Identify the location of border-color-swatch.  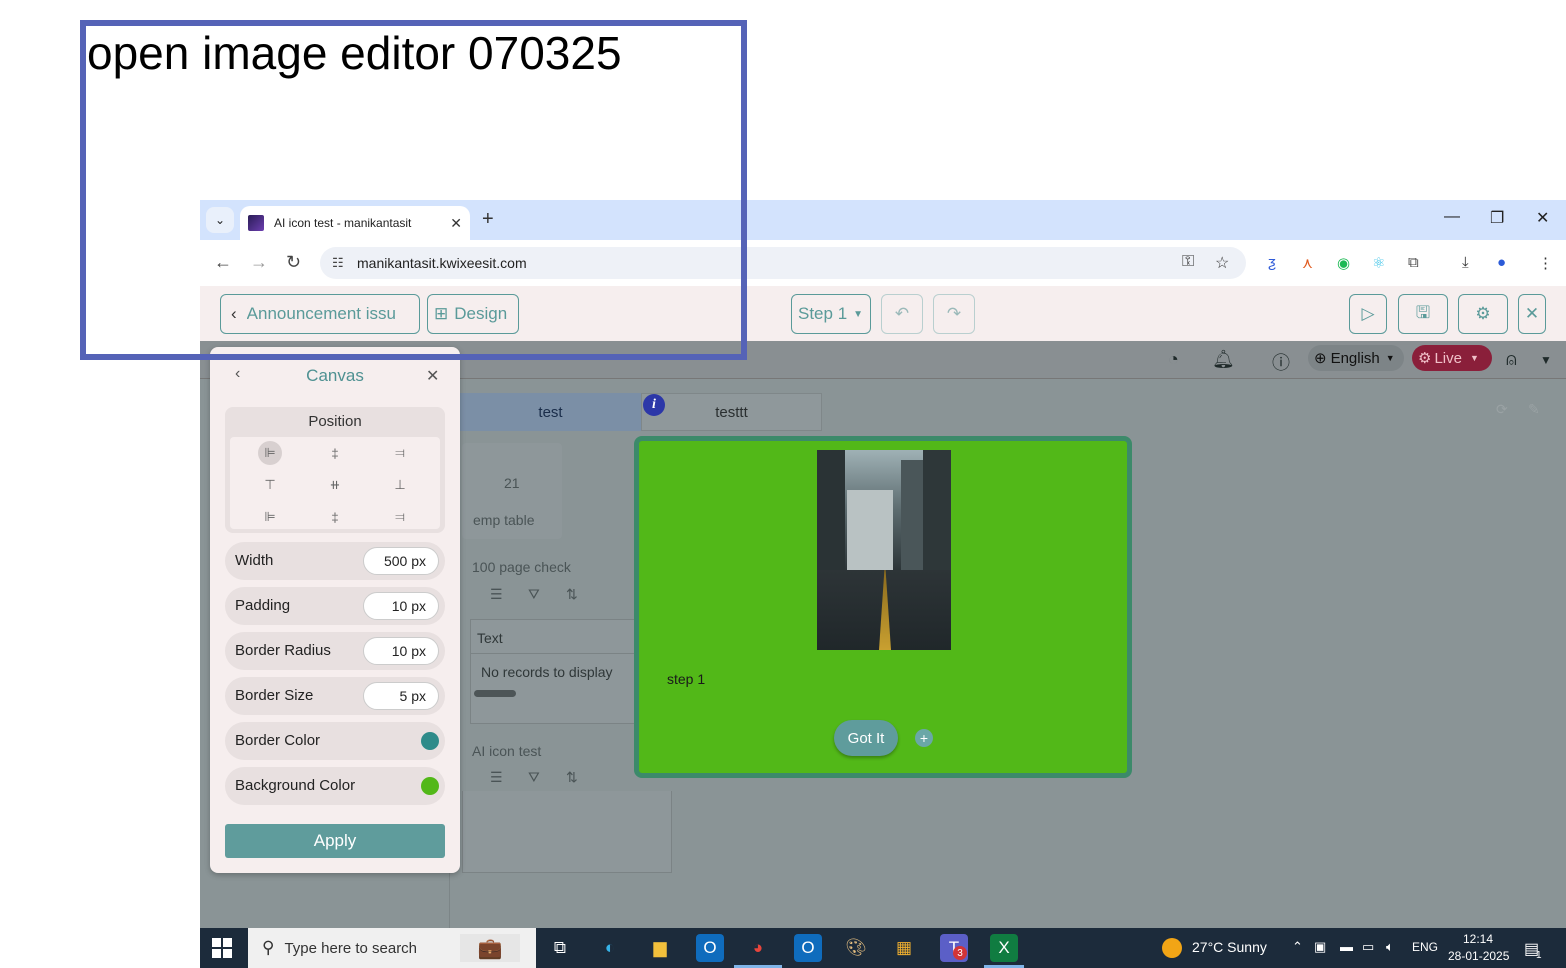
(430, 741).